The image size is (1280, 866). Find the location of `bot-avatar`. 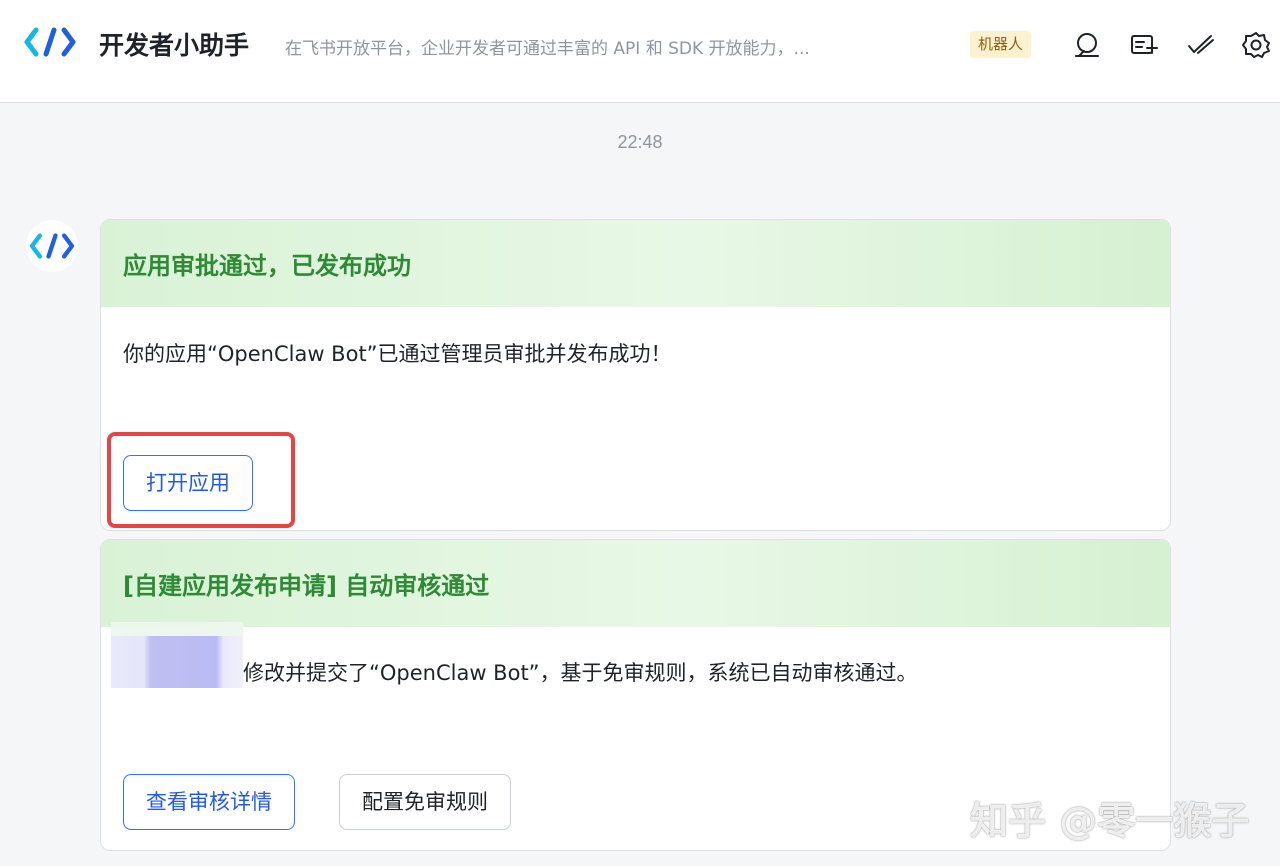

bot-avatar is located at coordinates (50, 42).